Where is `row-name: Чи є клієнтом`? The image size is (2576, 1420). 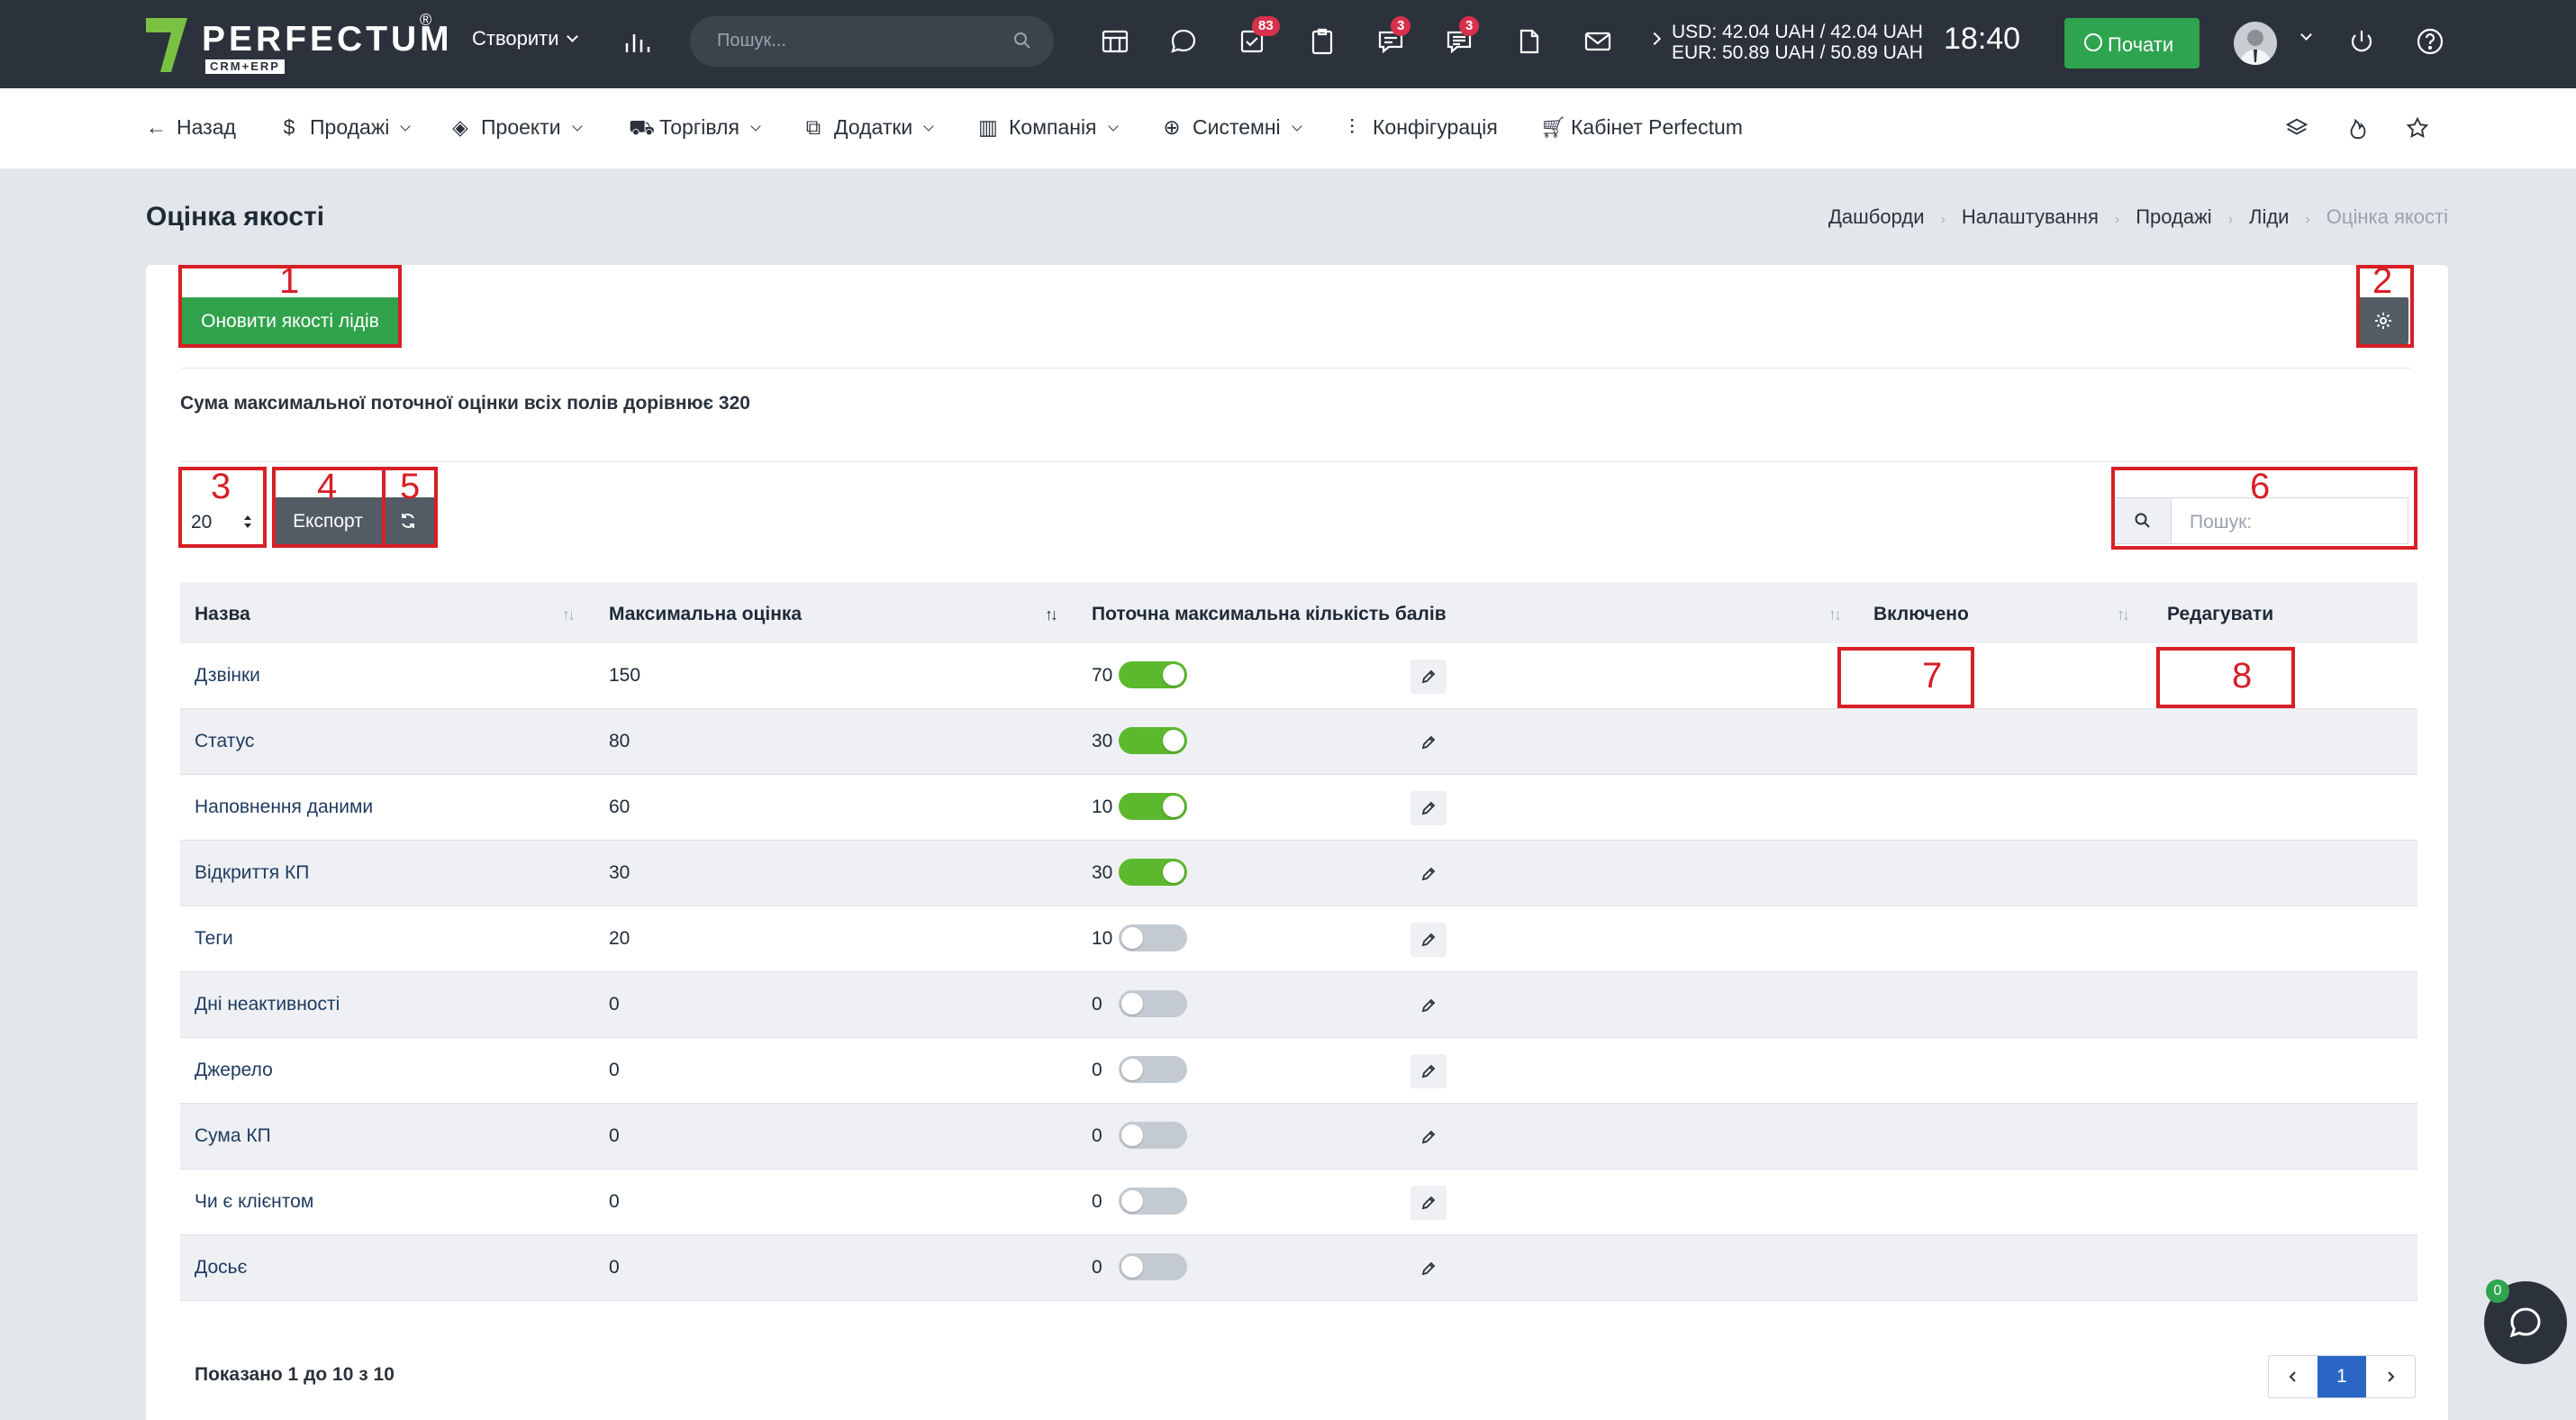 row-name: Чи є клієнтом is located at coordinates (254, 1202).